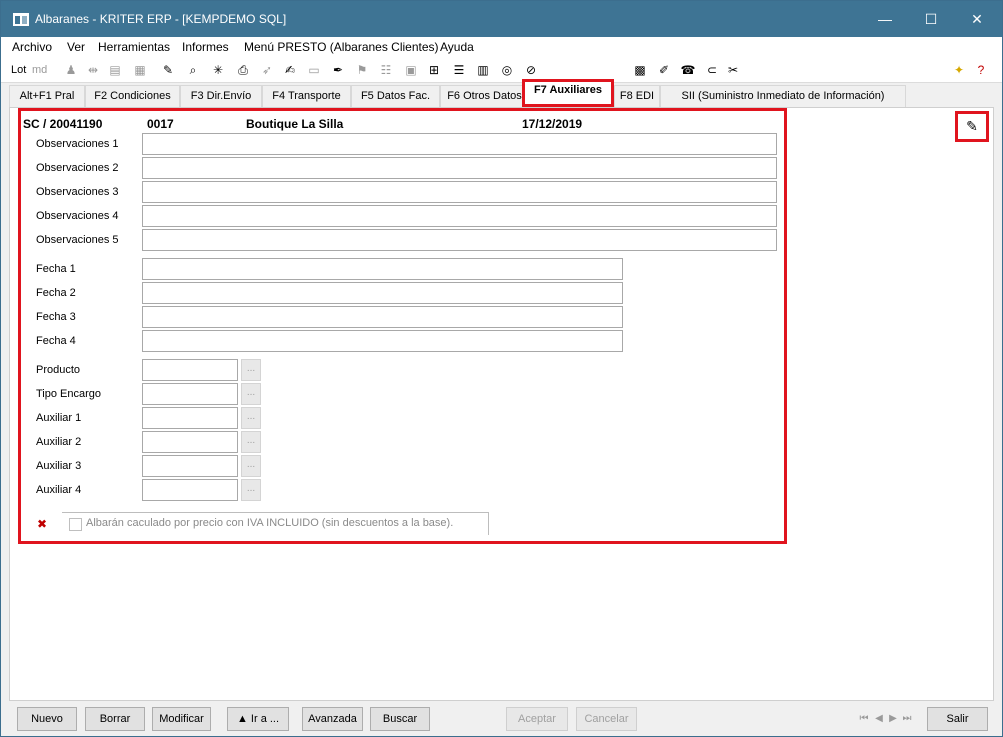 This screenshot has height=737, width=1003. Describe the element at coordinates (483, 70) in the screenshot. I see `chart-icon: ▥` at that location.